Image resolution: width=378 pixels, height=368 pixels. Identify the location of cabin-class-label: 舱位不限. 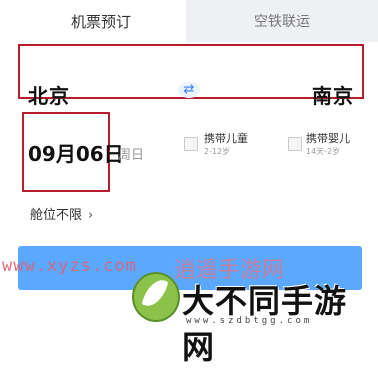
(56, 215).